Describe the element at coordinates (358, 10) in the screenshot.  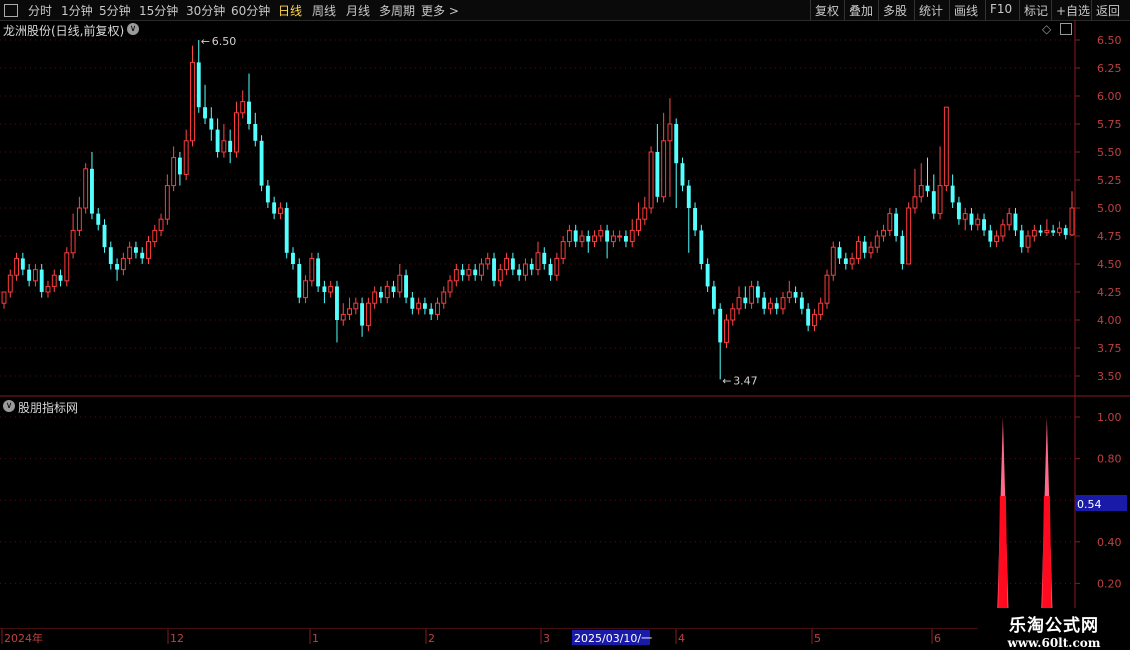
I see `period-tab-8: 月线` at that location.